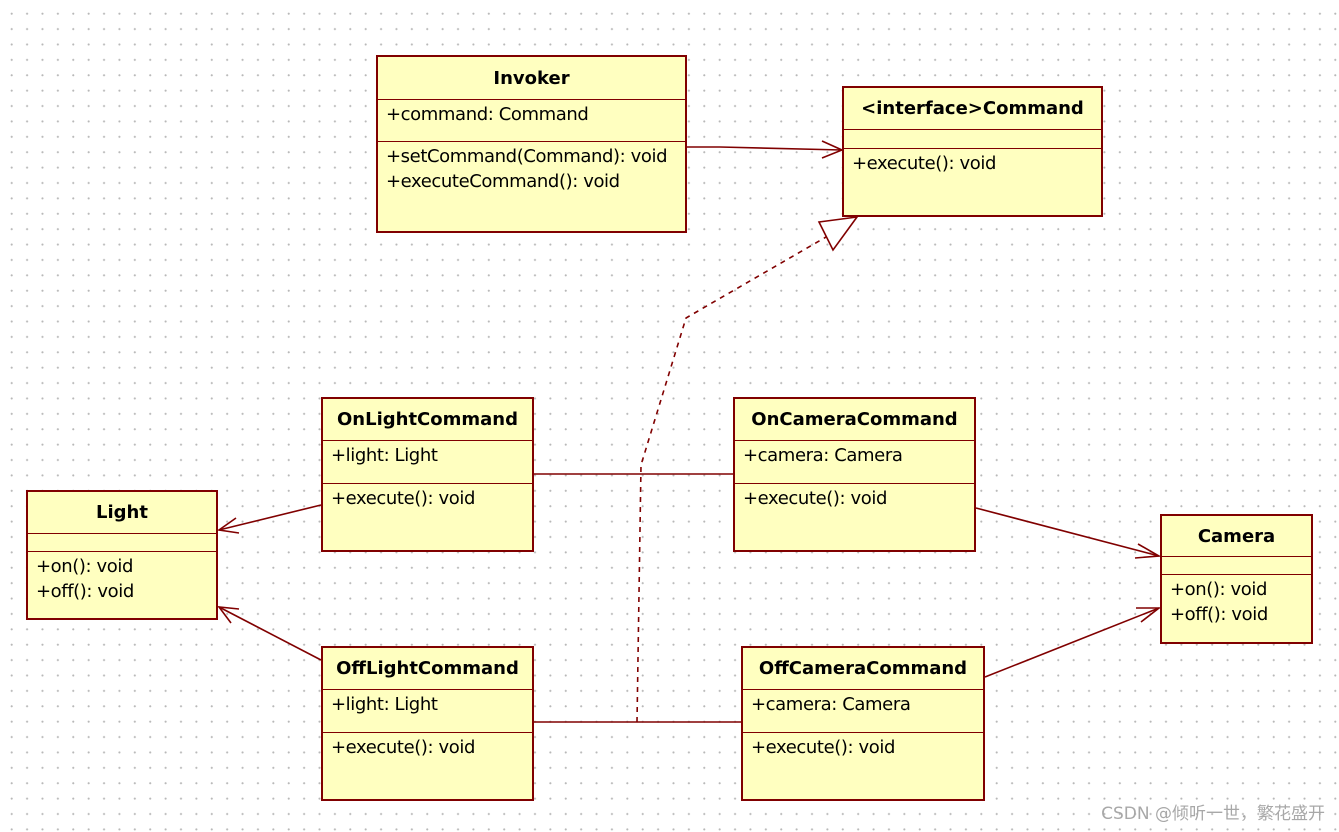 Image resolution: width=1339 pixels, height=832 pixels. Describe the element at coordinates (1073, 642) in the screenshot. I see `association-offcamera-camera` at that location.